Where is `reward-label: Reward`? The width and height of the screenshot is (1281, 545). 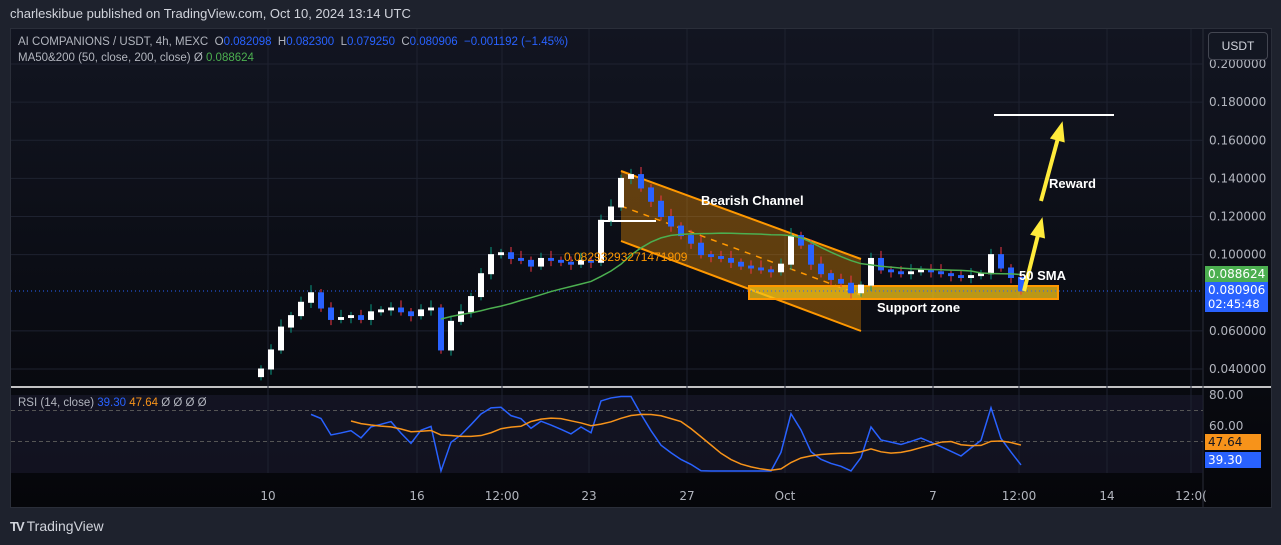 reward-label: Reward is located at coordinates (1072, 183).